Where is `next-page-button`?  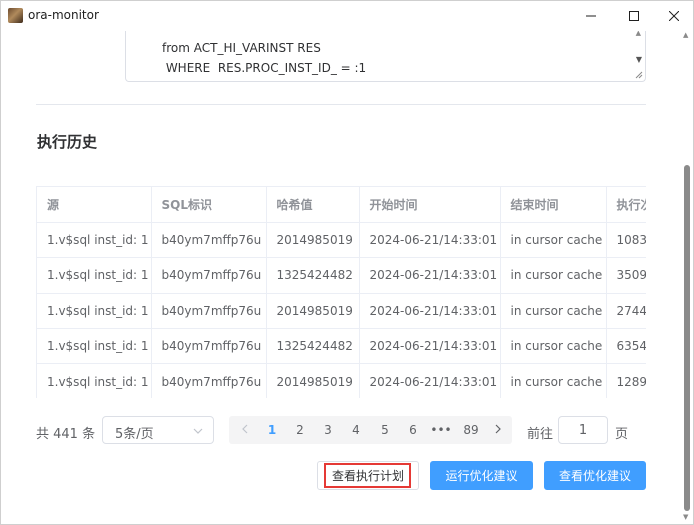 next-page-button is located at coordinates (498, 430).